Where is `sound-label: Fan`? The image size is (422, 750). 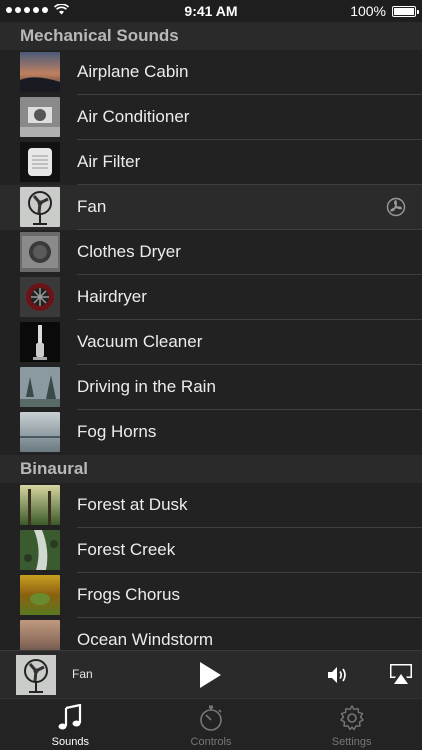
sound-label: Fan is located at coordinates (92, 206).